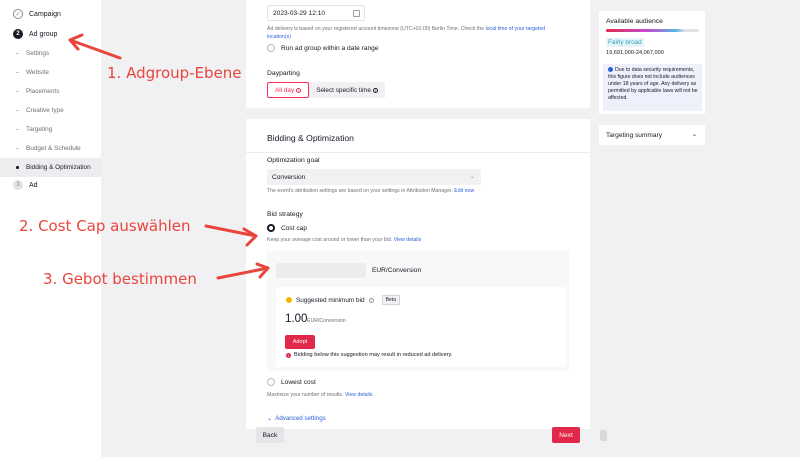 The height and width of the screenshot is (457, 800). Describe the element at coordinates (250, 237) in the screenshot. I see `arrow-head` at that location.